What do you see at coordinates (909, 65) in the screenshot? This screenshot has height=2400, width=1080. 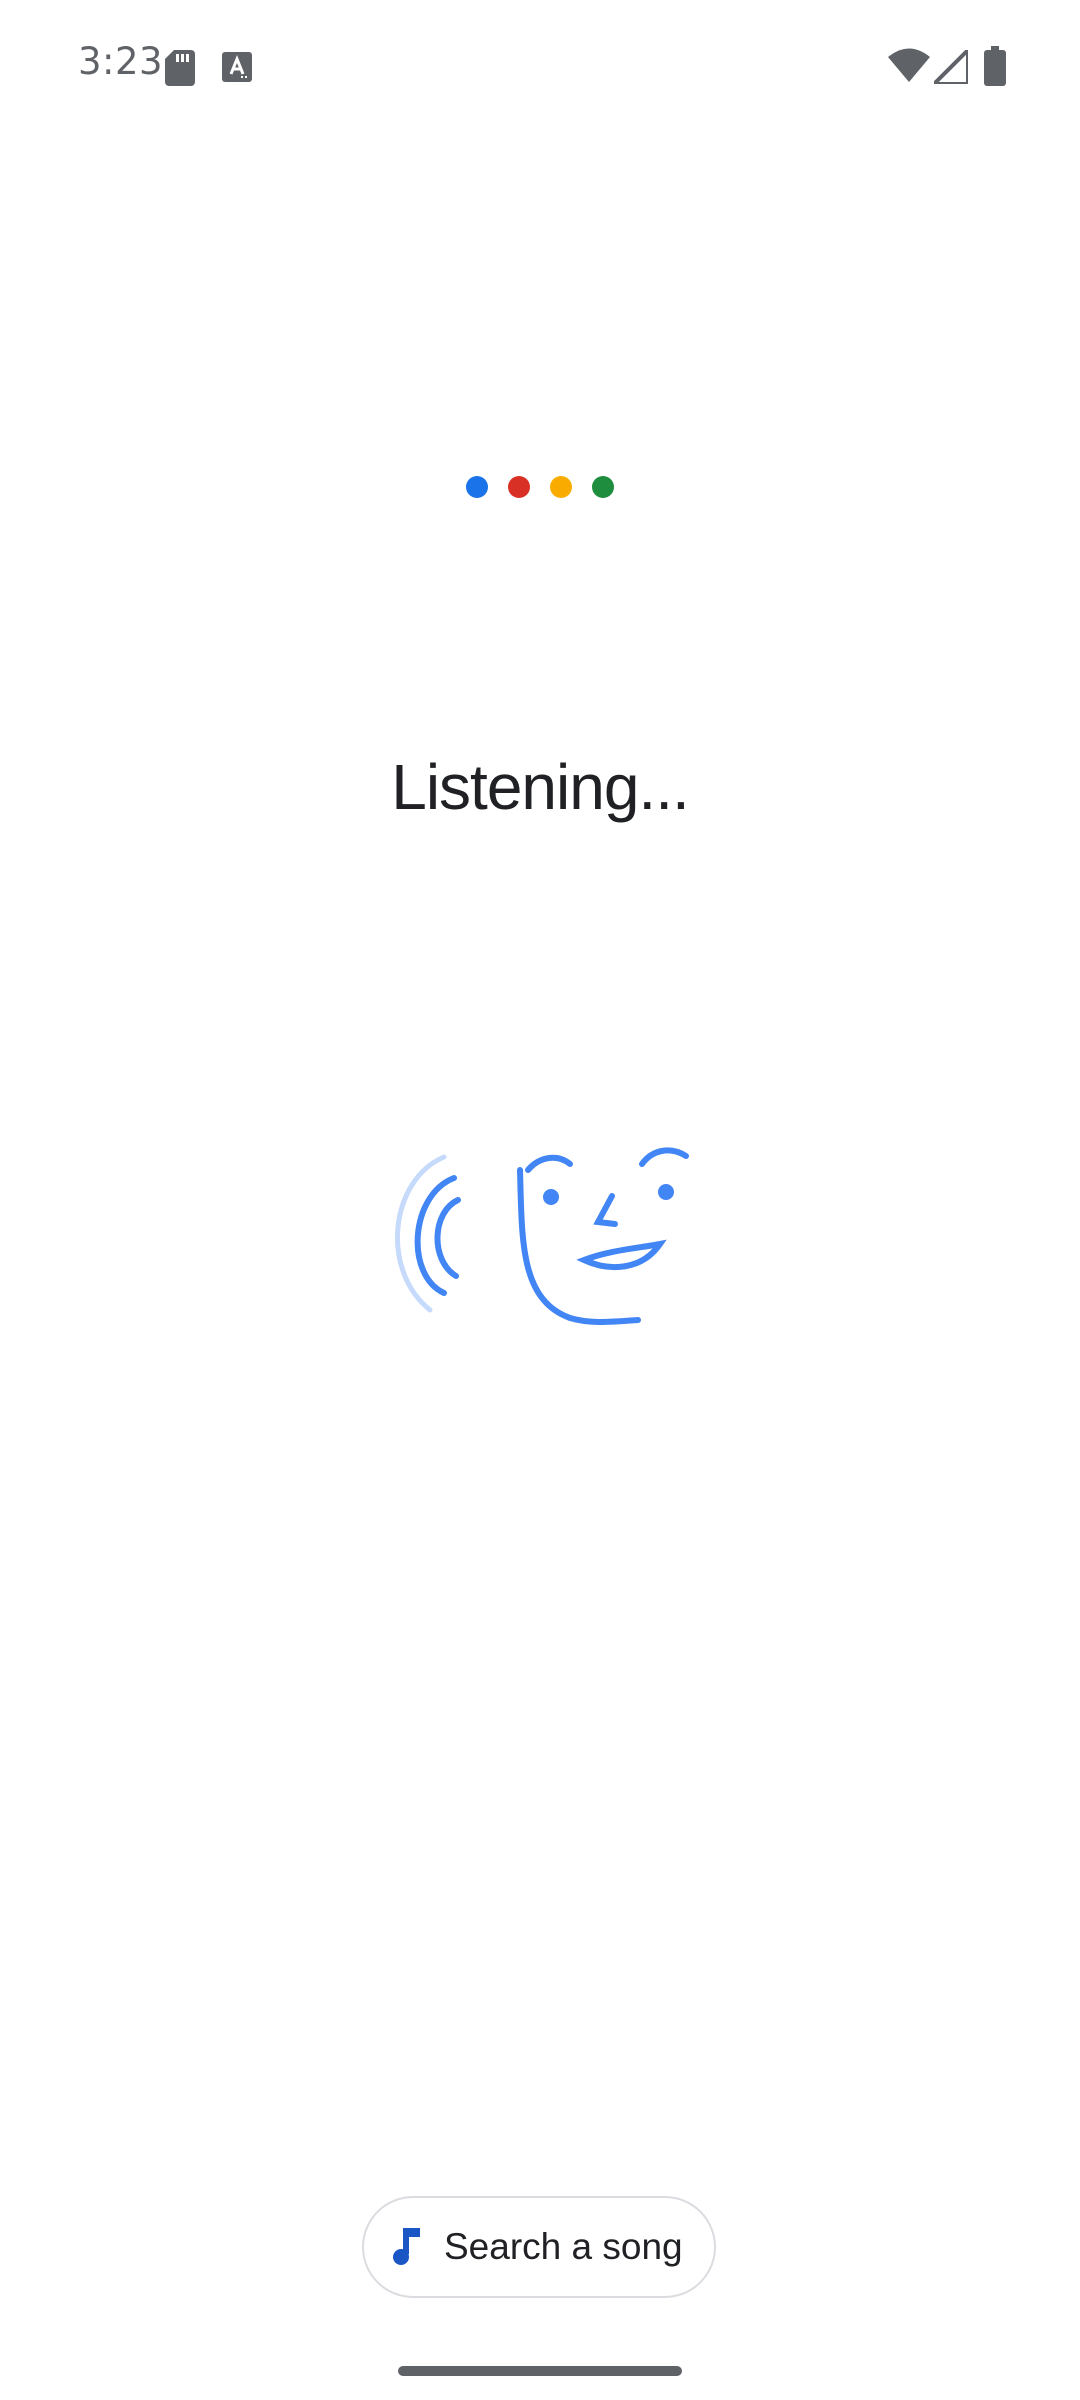 I see `wifi-icon` at bounding box center [909, 65].